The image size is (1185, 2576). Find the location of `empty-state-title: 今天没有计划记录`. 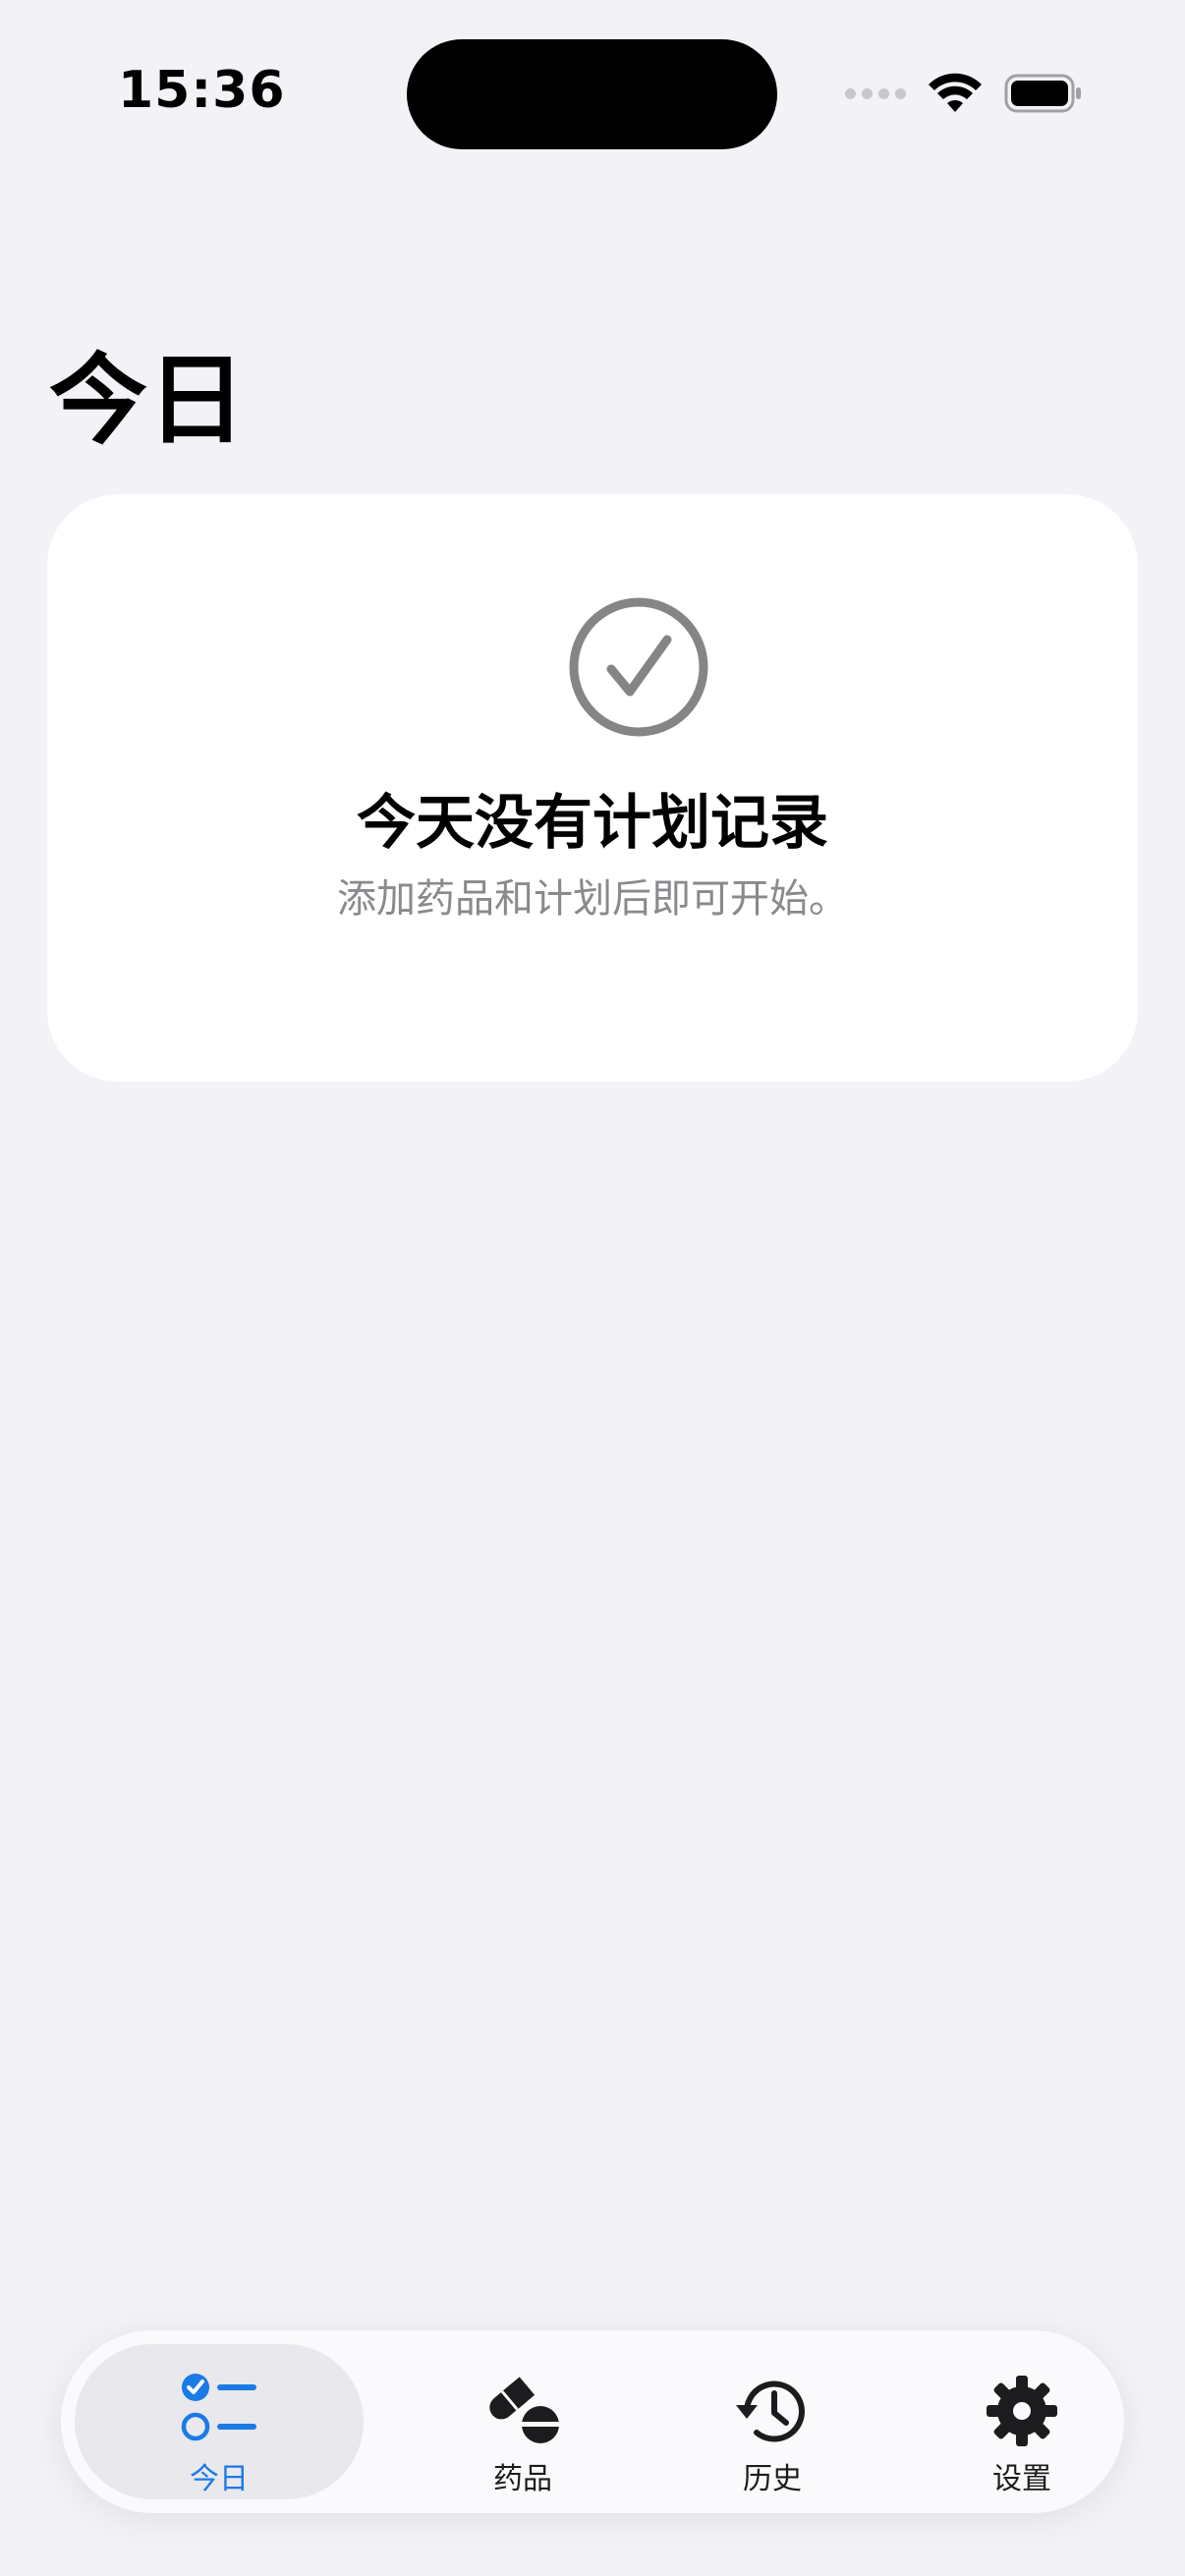

empty-state-title: 今天没有计划记录 is located at coordinates (592, 823).